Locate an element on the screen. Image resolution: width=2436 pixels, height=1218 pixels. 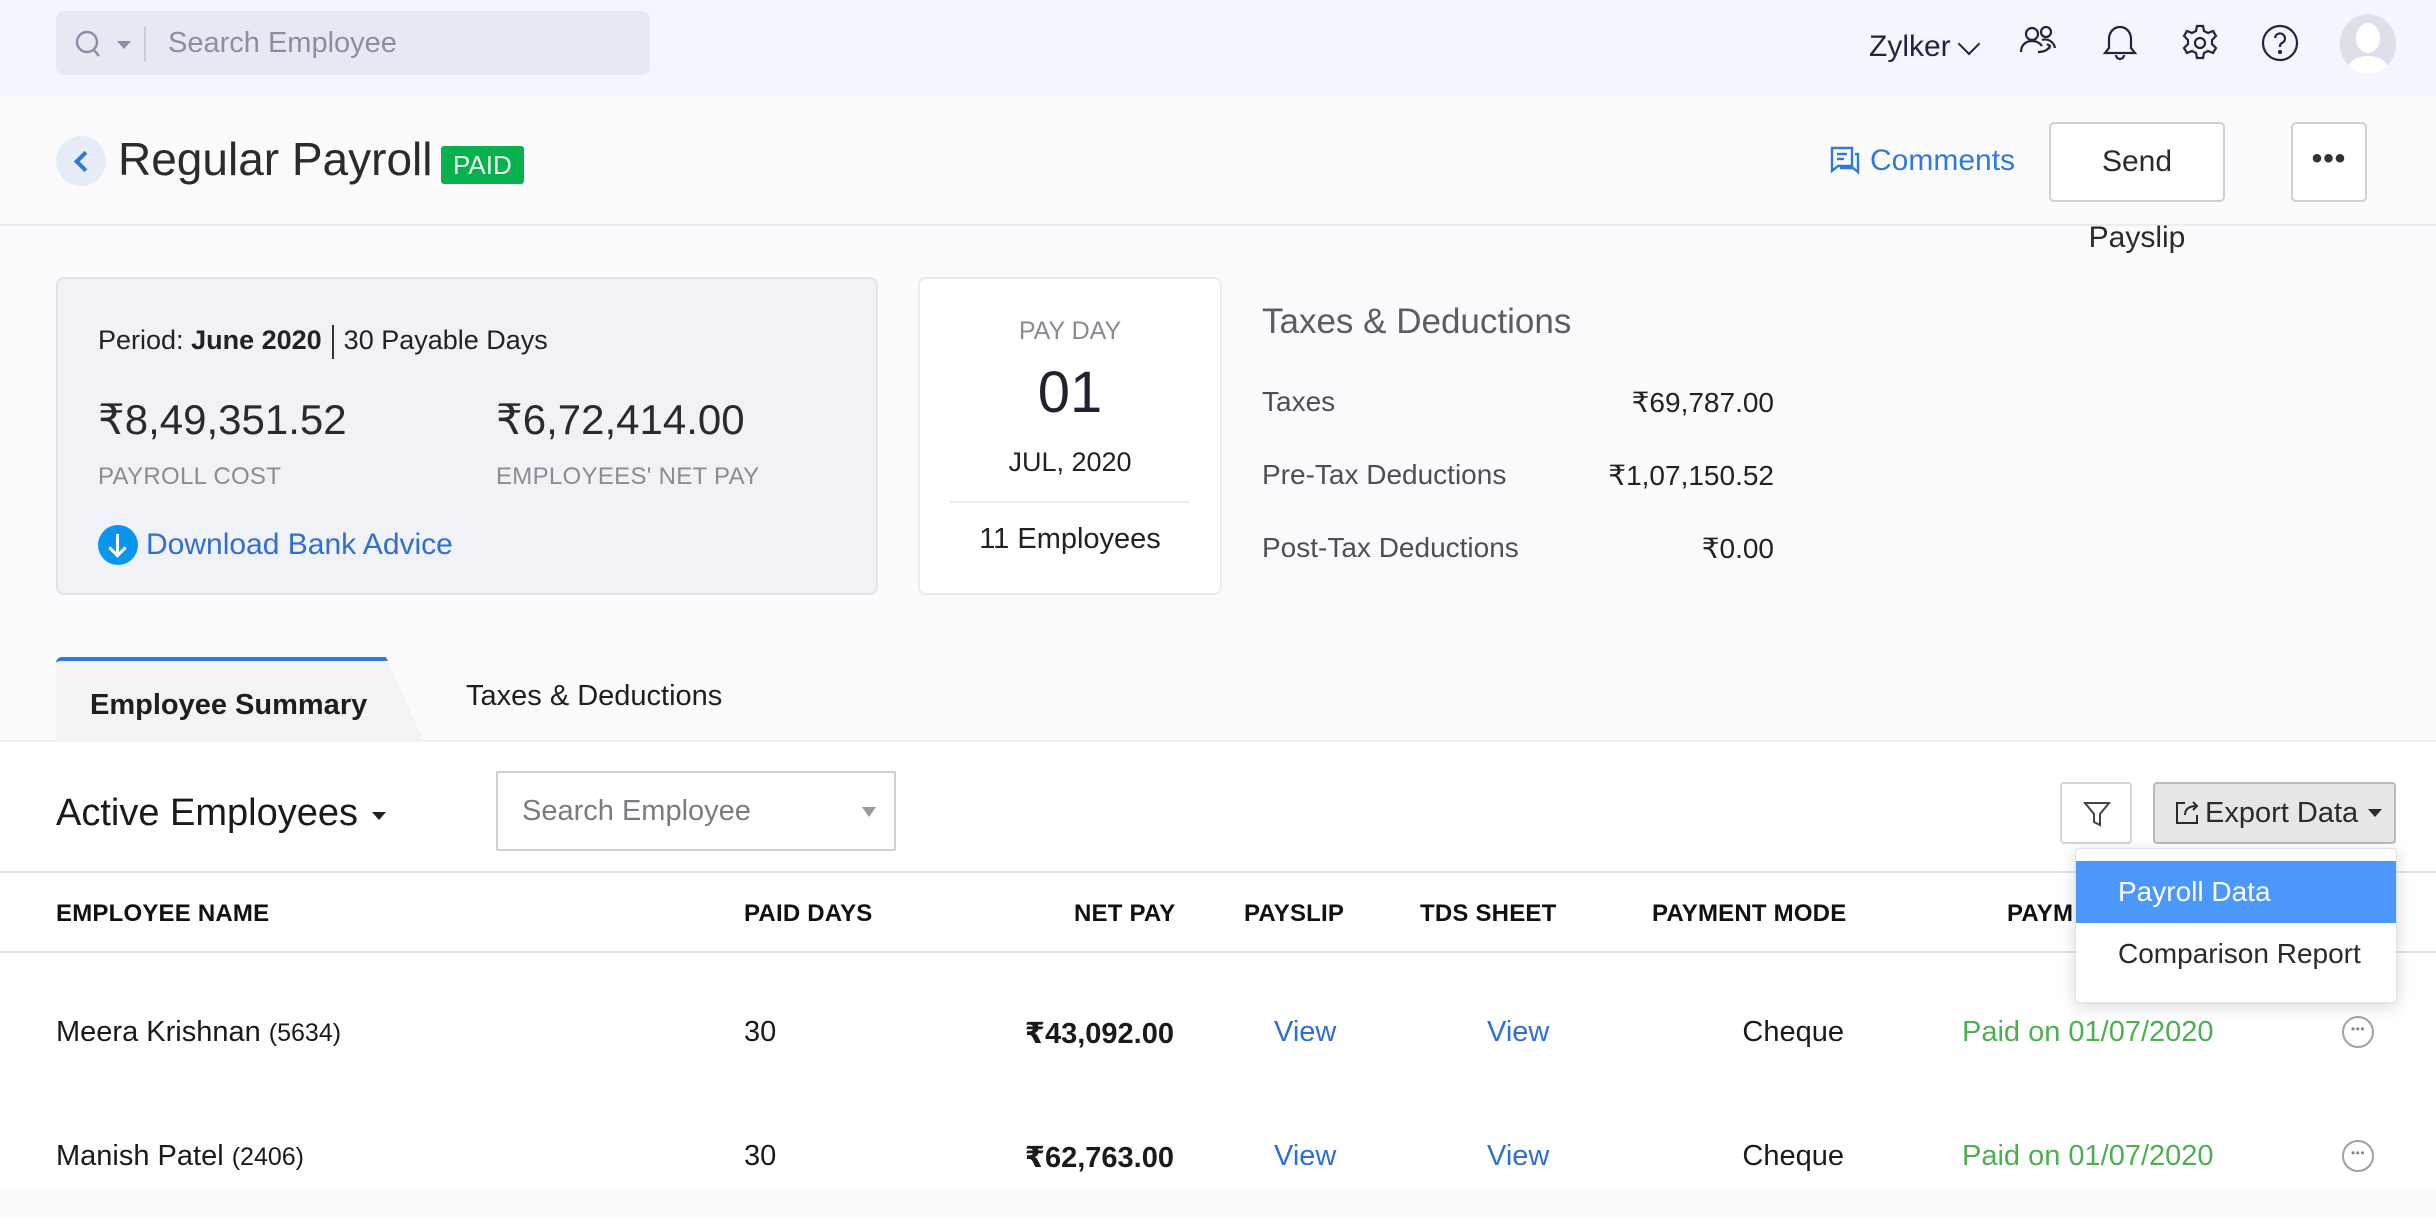
tab-taxes-deductions: Taxes & Deductions is located at coordinates (594, 696).